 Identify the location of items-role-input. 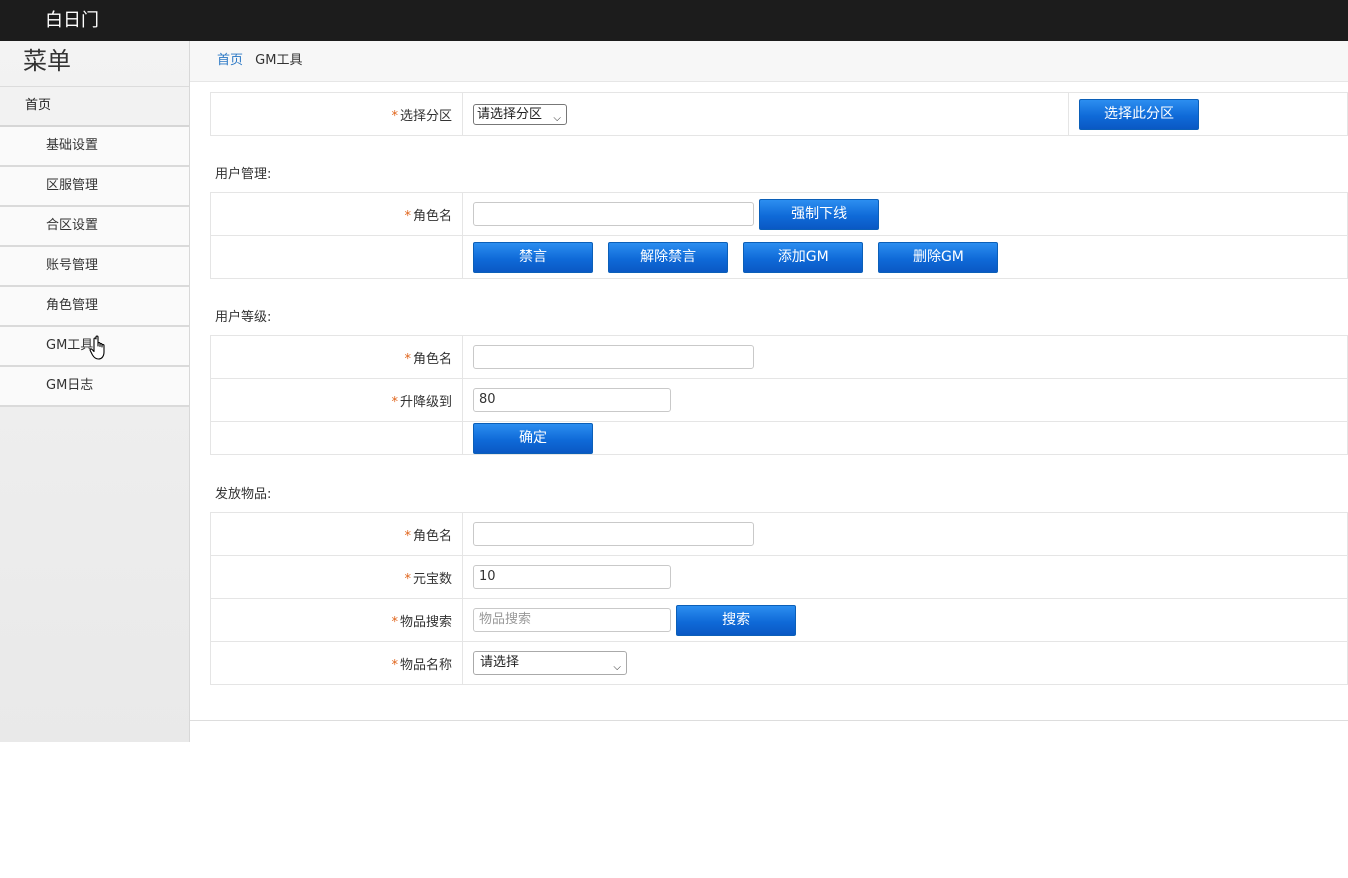
(613, 534).